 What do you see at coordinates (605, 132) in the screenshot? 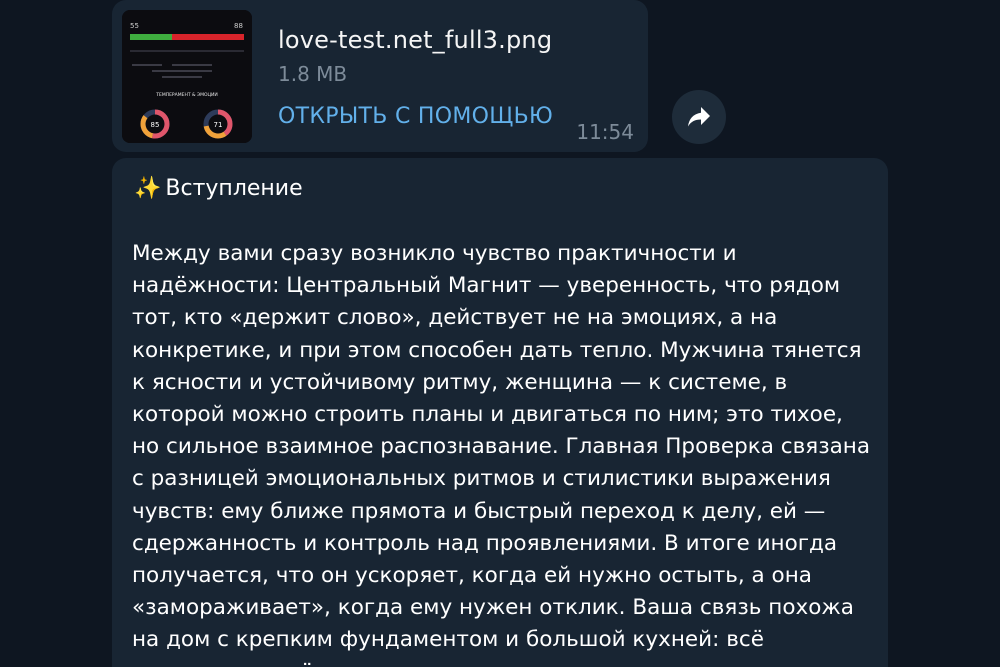
I see `message-time: 11:54` at bounding box center [605, 132].